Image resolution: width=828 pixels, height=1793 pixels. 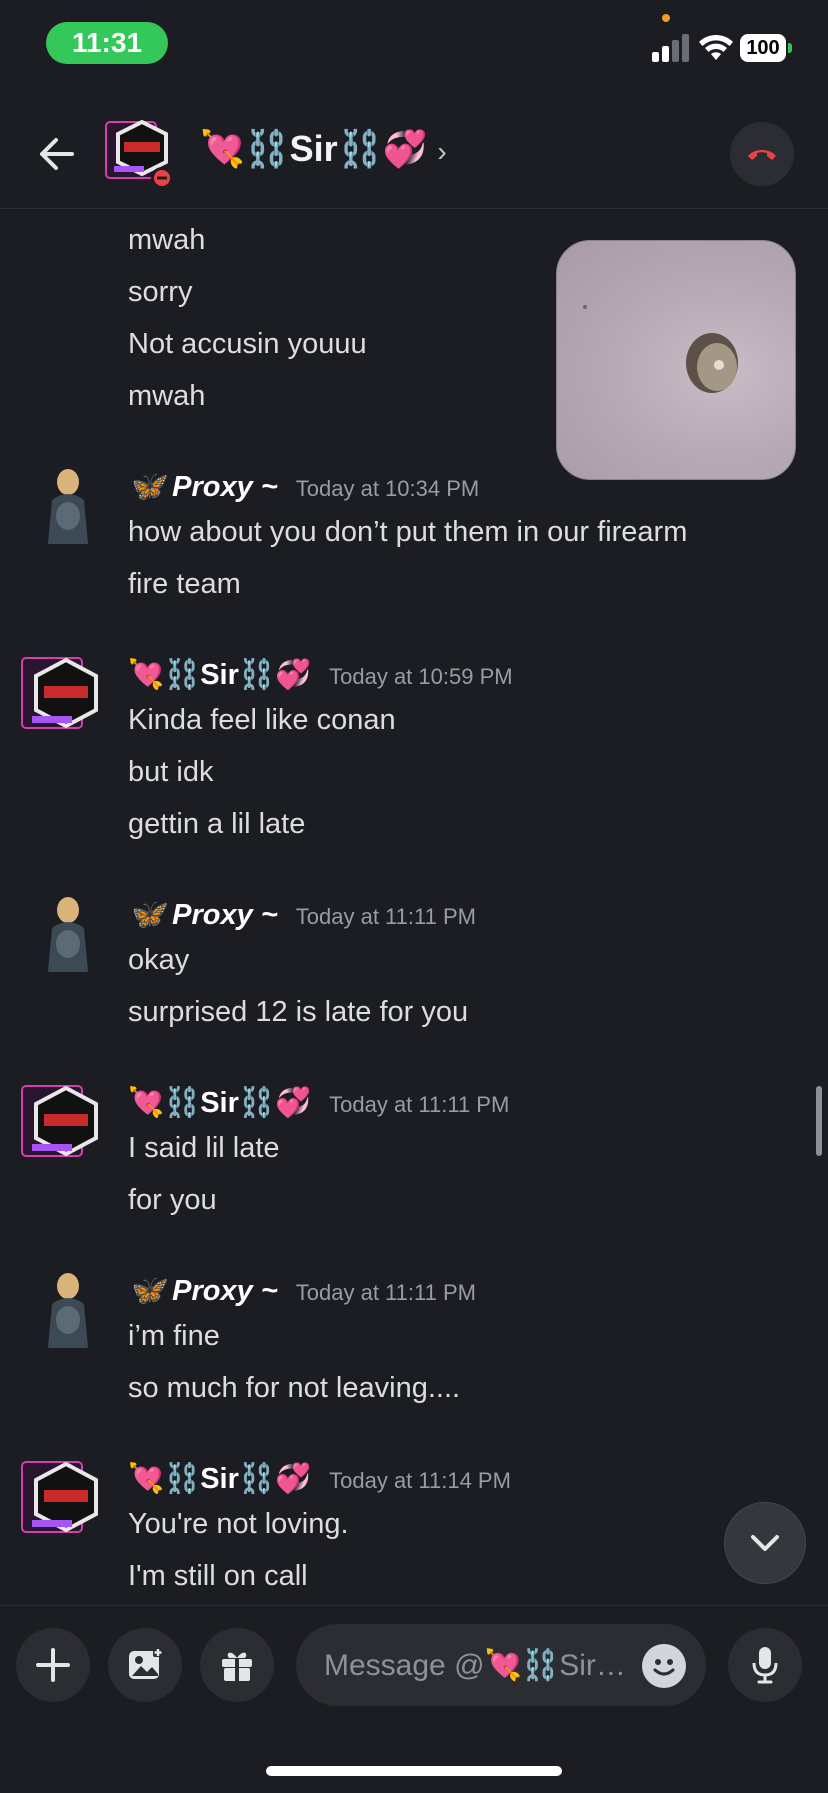 I want to click on gallery-button, so click(x=145, y=1665).